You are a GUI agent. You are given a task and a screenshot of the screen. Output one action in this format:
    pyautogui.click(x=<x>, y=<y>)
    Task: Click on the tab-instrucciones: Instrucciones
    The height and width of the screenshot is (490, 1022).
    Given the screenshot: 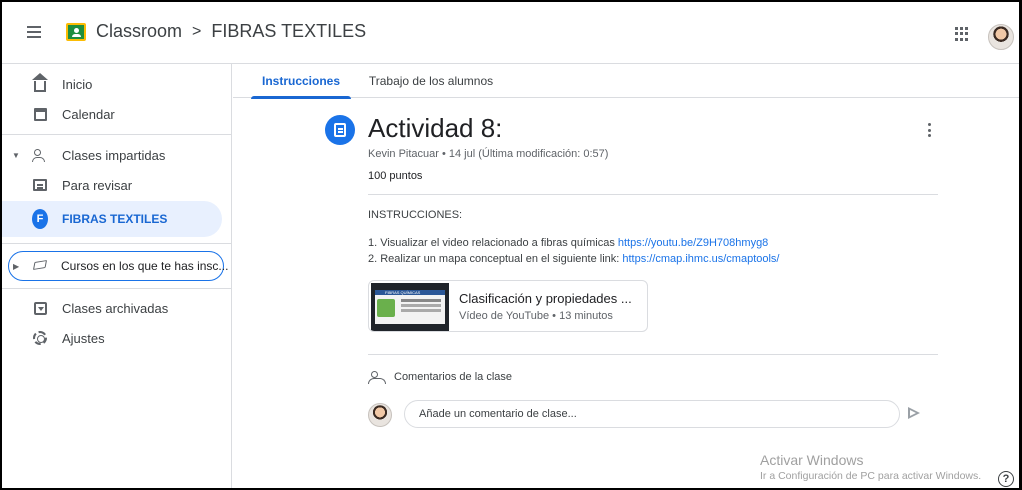 What is the action you would take?
    pyautogui.click(x=301, y=81)
    